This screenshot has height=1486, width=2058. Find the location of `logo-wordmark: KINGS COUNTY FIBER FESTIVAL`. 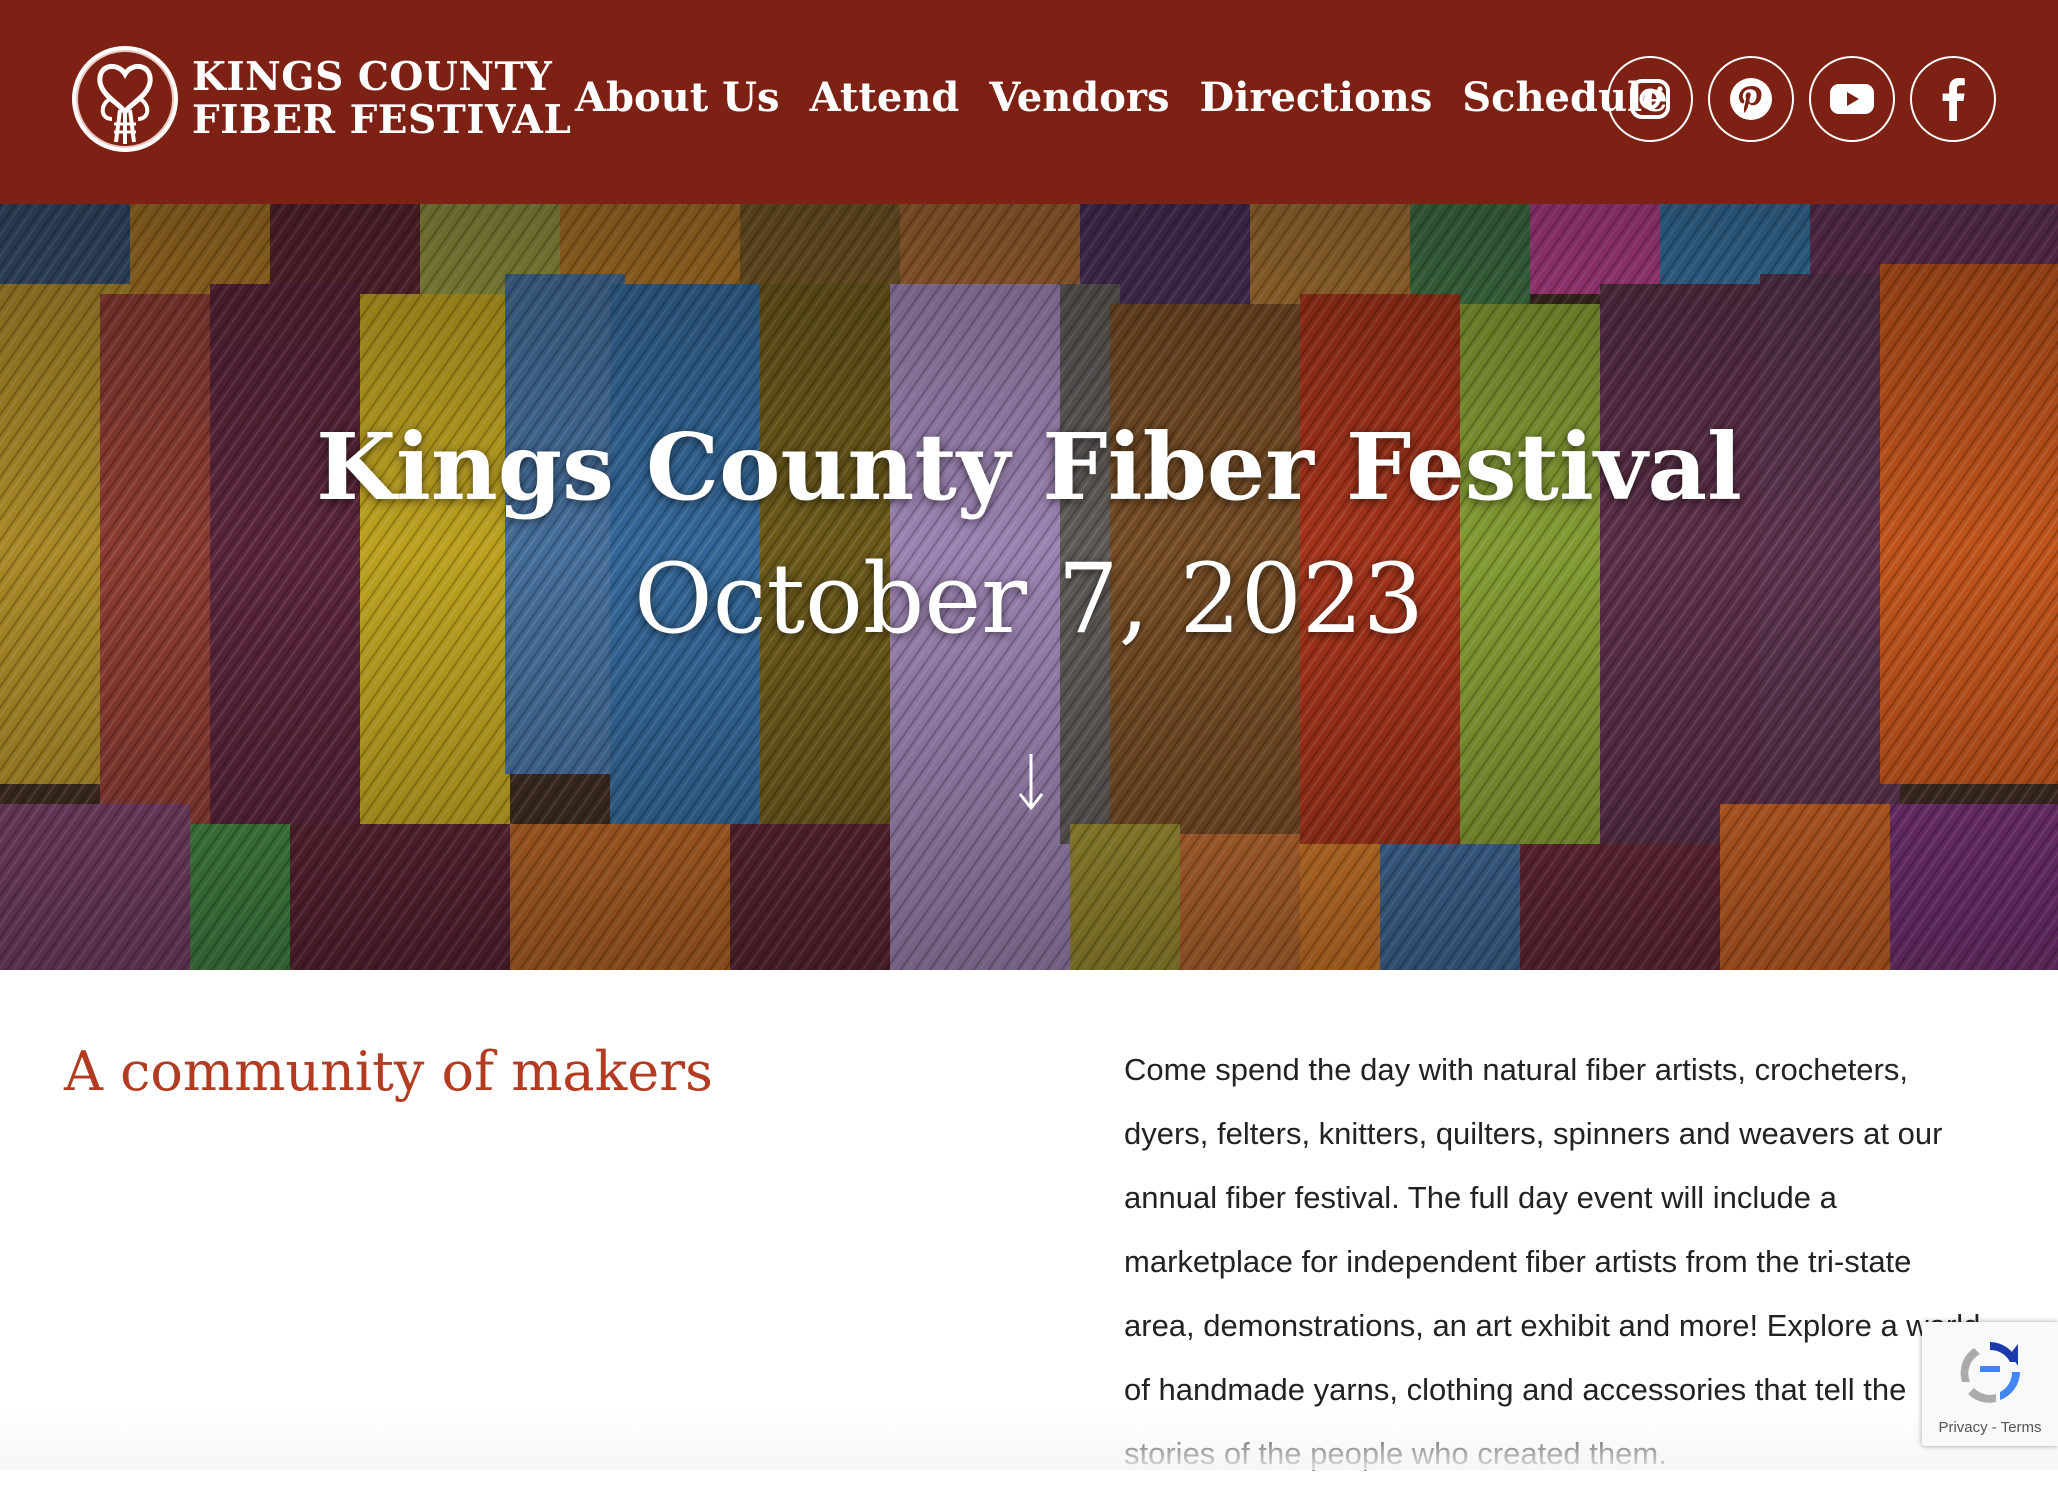

logo-wordmark: KINGS COUNTY FIBER FESTIVAL is located at coordinates (381, 99).